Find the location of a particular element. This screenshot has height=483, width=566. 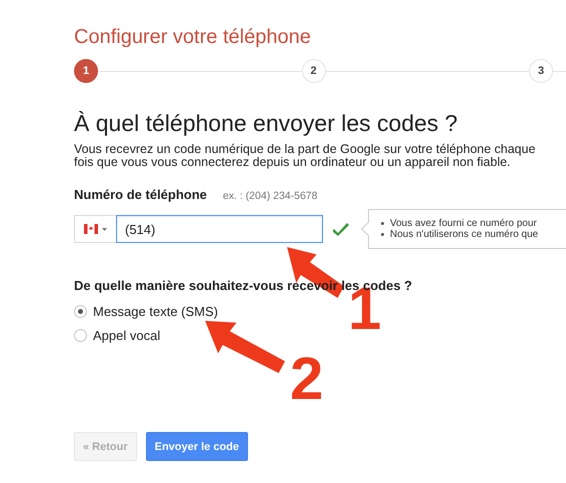

step-indicator: 1 is located at coordinates (86, 71).